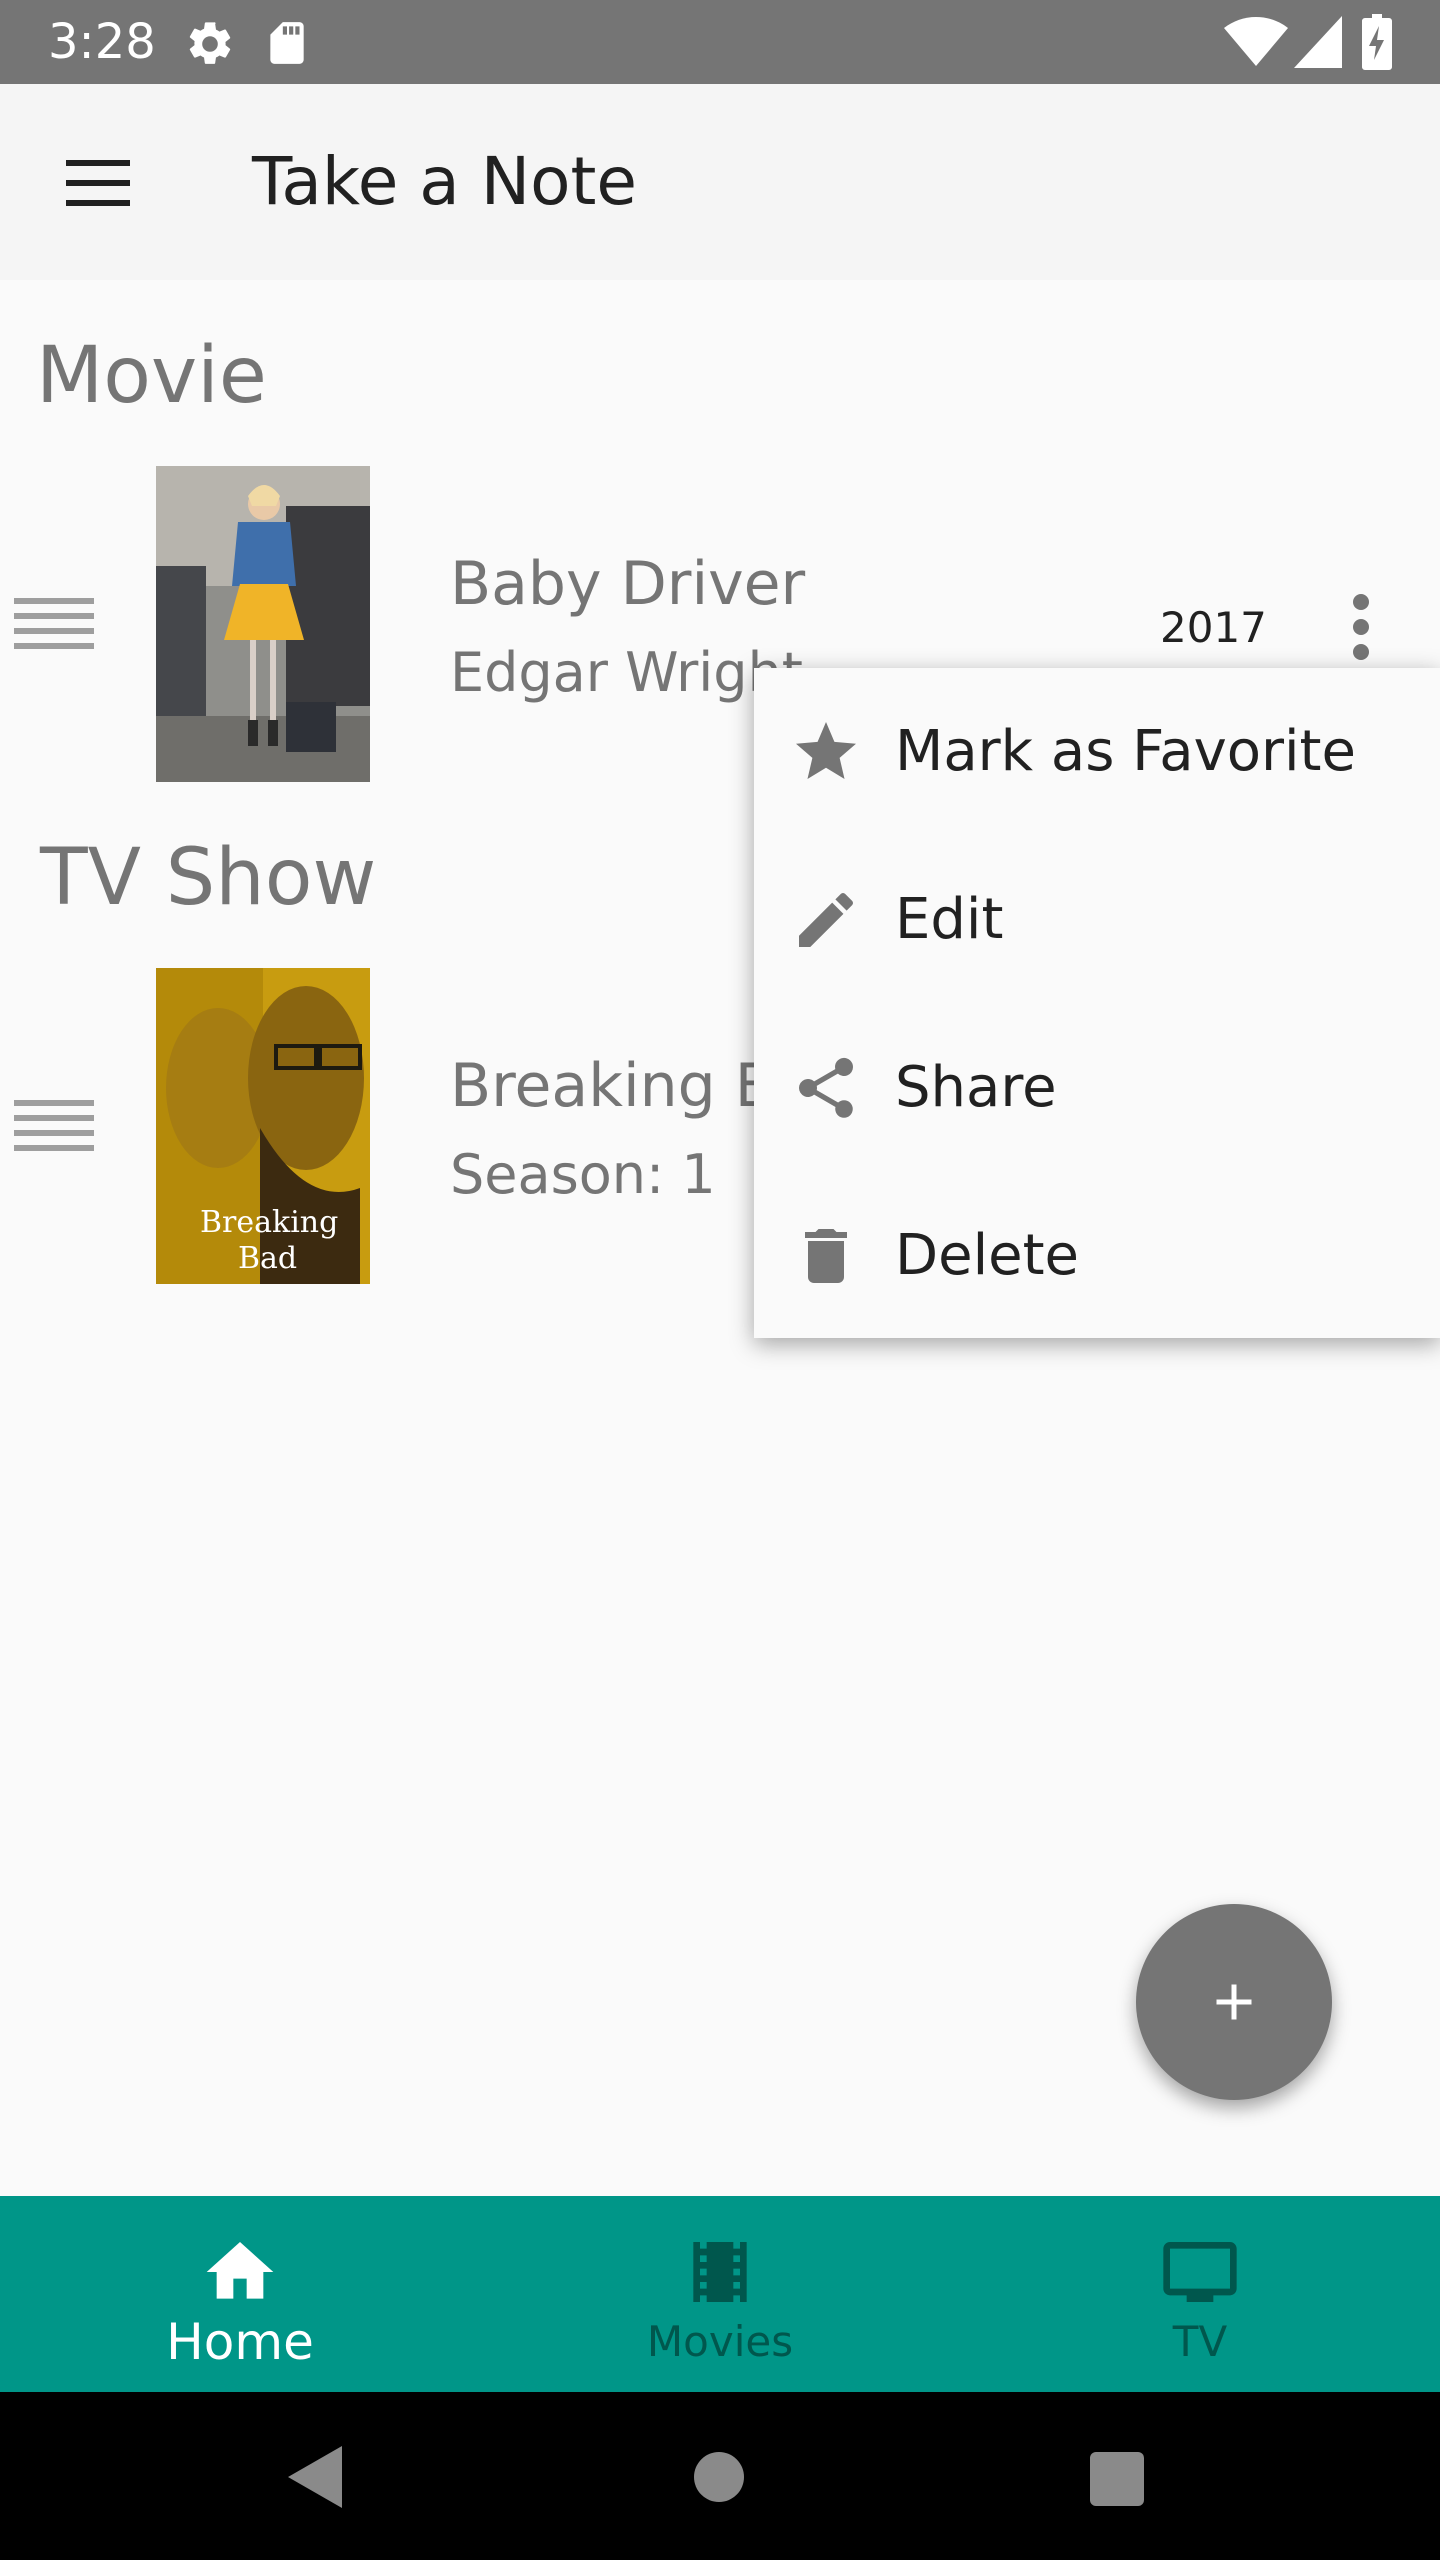 This screenshot has width=1440, height=2560. I want to click on system-navigation-bar, so click(720, 2476).